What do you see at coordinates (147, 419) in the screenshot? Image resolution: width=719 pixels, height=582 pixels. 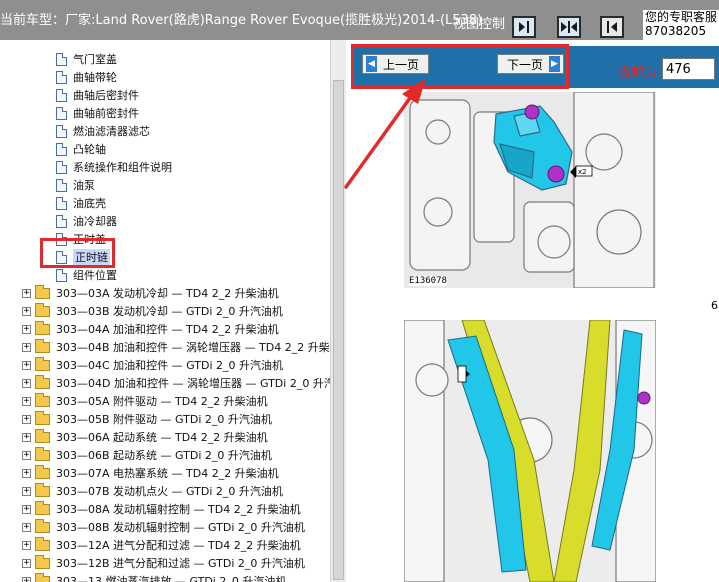 I see `tree-folder: +303—05B 附件驱动 — GTDi 2_0 升汽油机` at bounding box center [147, 419].